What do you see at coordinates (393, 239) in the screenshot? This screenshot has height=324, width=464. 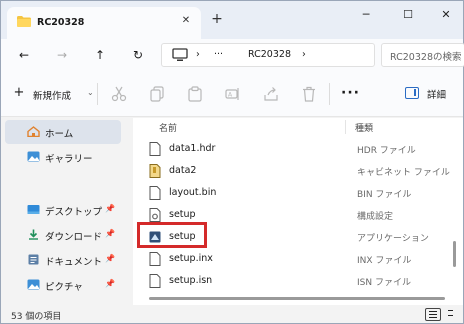 I see `file-type: アプリケーション` at bounding box center [393, 239].